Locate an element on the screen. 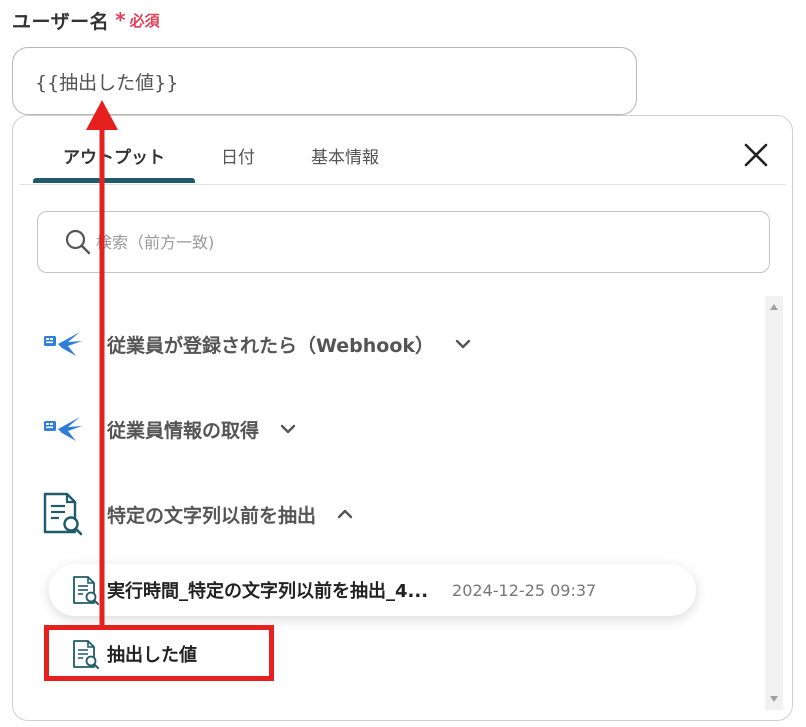 The height and width of the screenshot is (727, 806). section-employee-registered: 従業員が登録されたら（Webhook） is located at coordinates (253, 344).